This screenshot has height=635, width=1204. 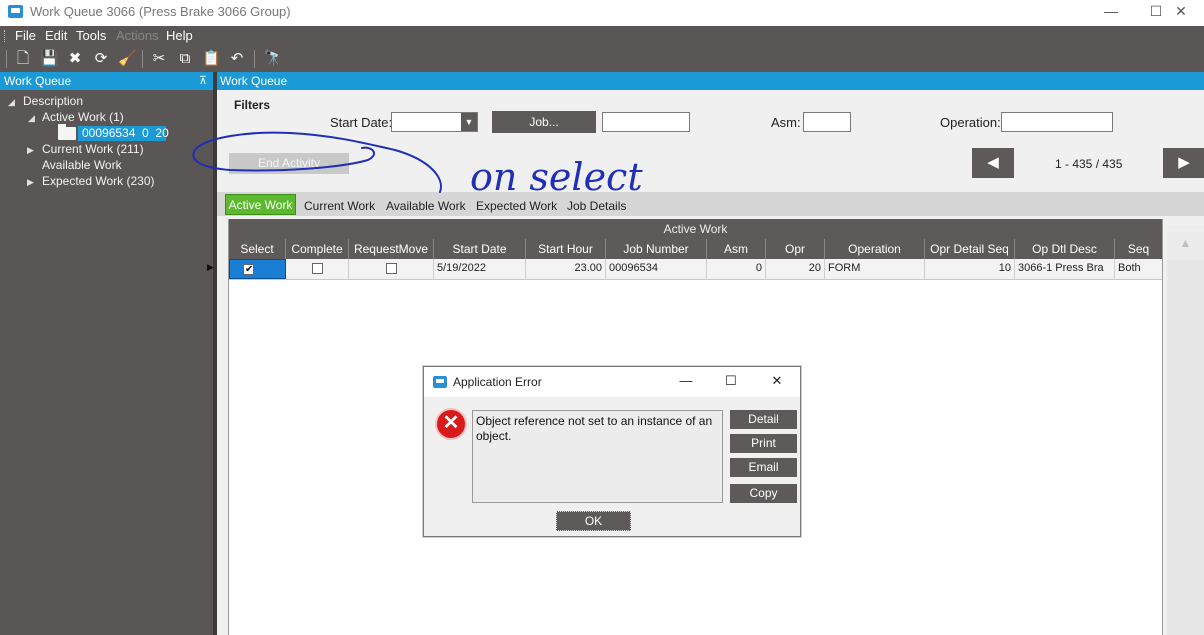 I want to click on tab-job-details: Job Details, so click(x=596, y=206).